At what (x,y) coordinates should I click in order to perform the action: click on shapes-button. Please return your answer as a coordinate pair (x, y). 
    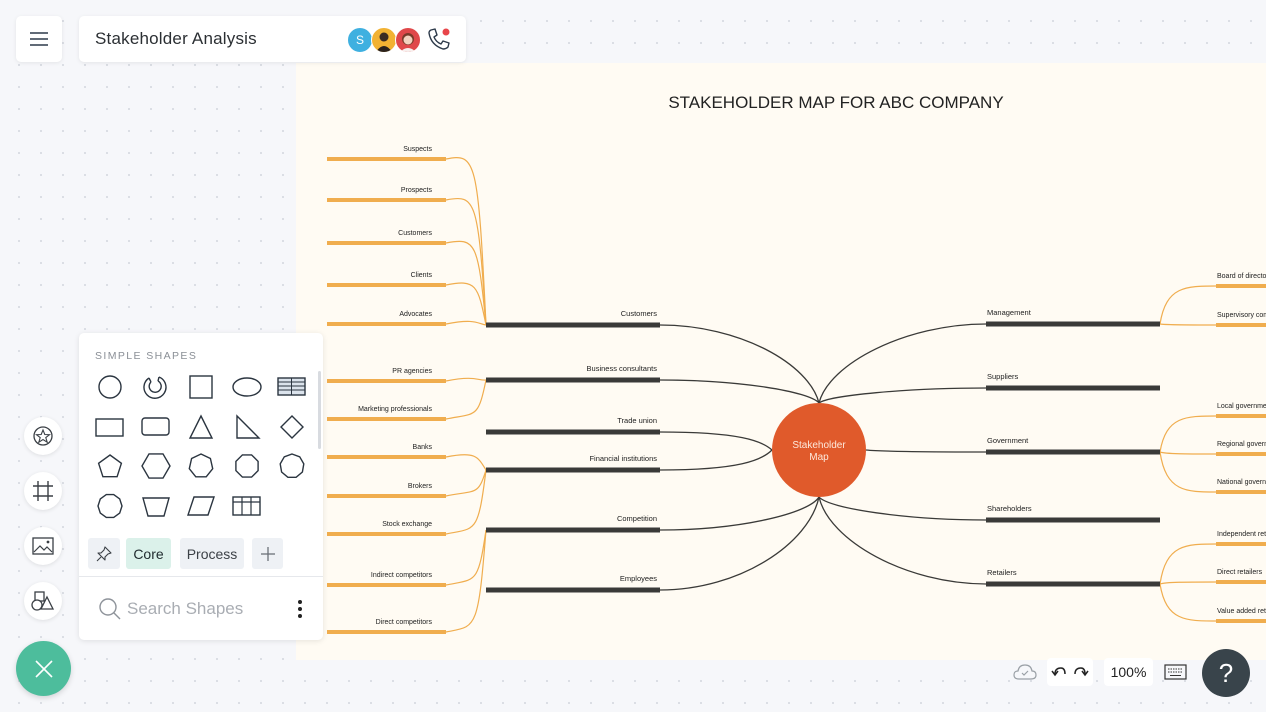
    Looking at the image, I should click on (43, 601).